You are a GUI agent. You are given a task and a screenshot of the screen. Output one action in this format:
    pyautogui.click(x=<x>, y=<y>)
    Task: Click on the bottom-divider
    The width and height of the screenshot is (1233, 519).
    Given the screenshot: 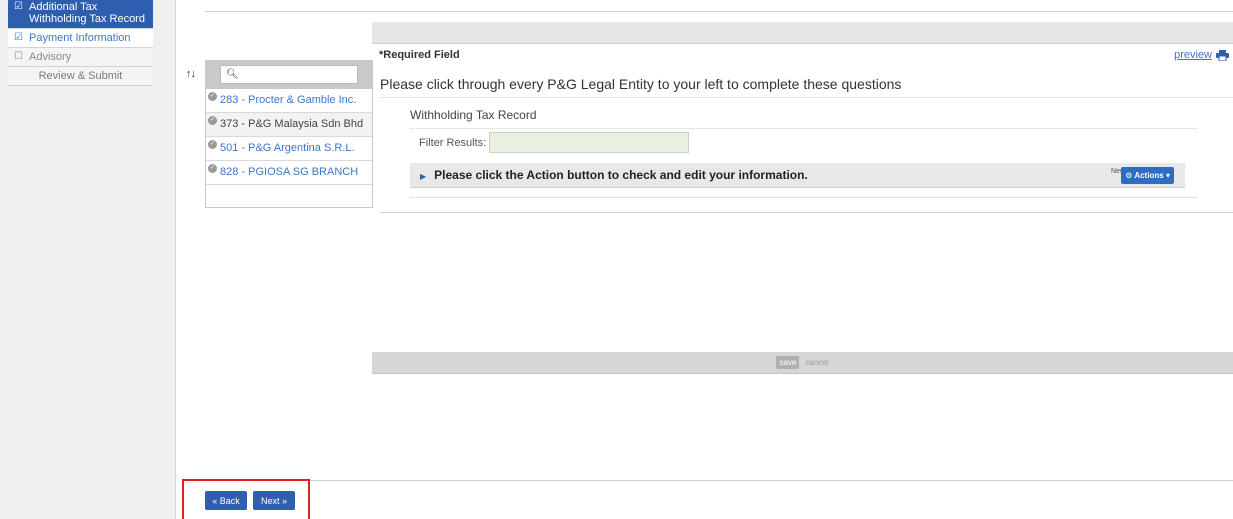 What is the action you would take?
    pyautogui.click(x=708, y=480)
    